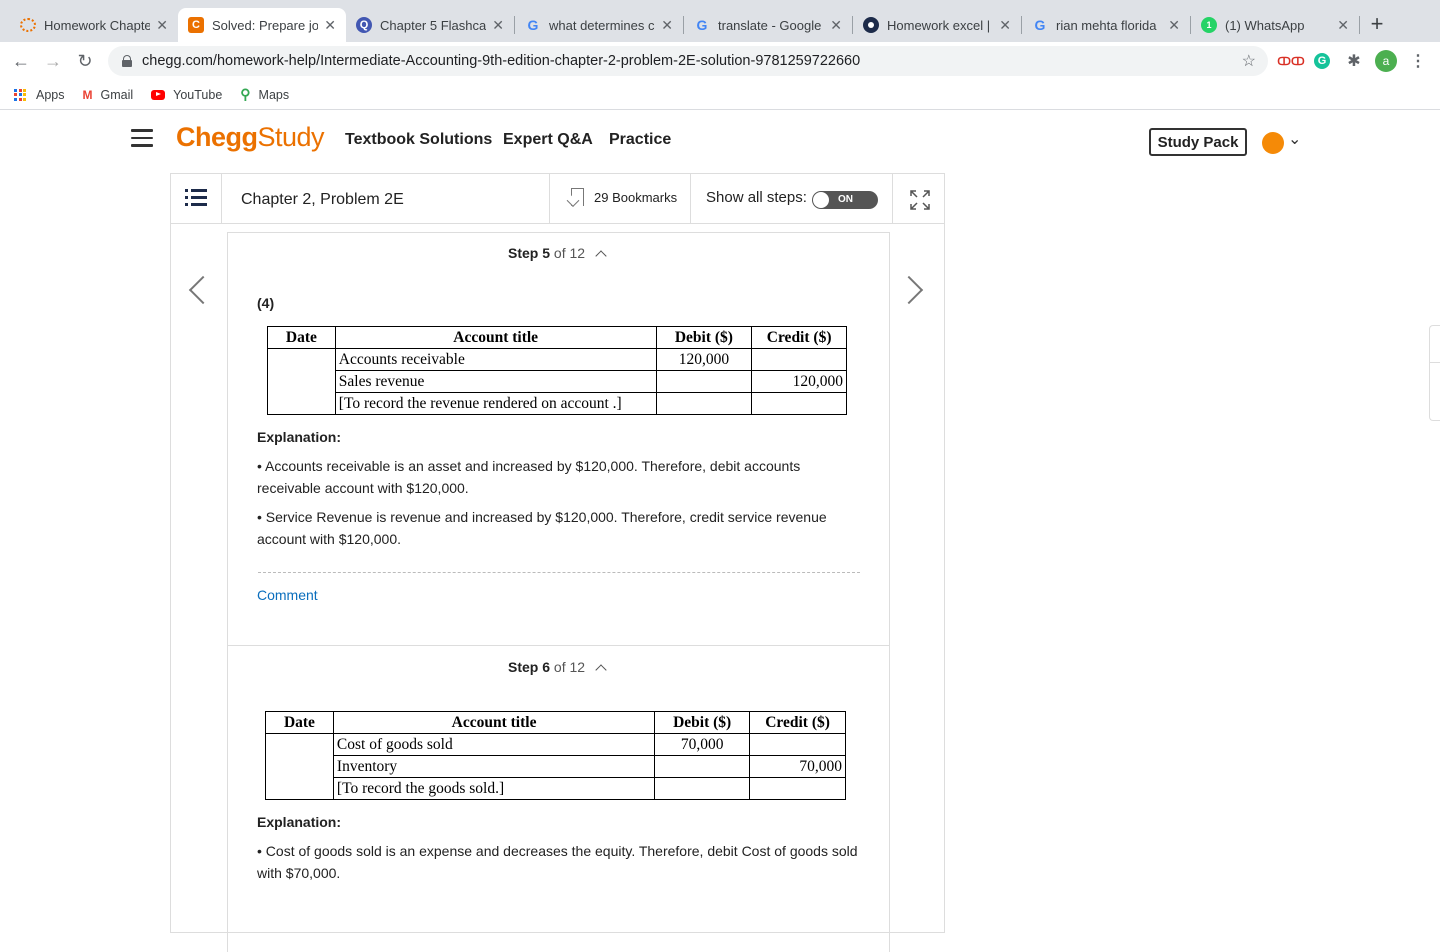 This screenshot has height=952, width=1440. What do you see at coordinates (720, 95) in the screenshot?
I see `bookmarks-bar: Apps M Gmail YouTube ⚲ Maps` at bounding box center [720, 95].